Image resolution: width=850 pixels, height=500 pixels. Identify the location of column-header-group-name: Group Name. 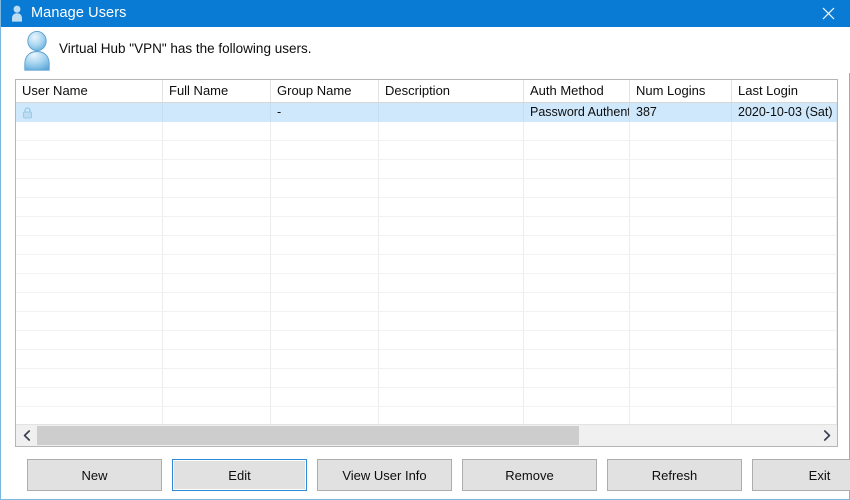
(325, 91).